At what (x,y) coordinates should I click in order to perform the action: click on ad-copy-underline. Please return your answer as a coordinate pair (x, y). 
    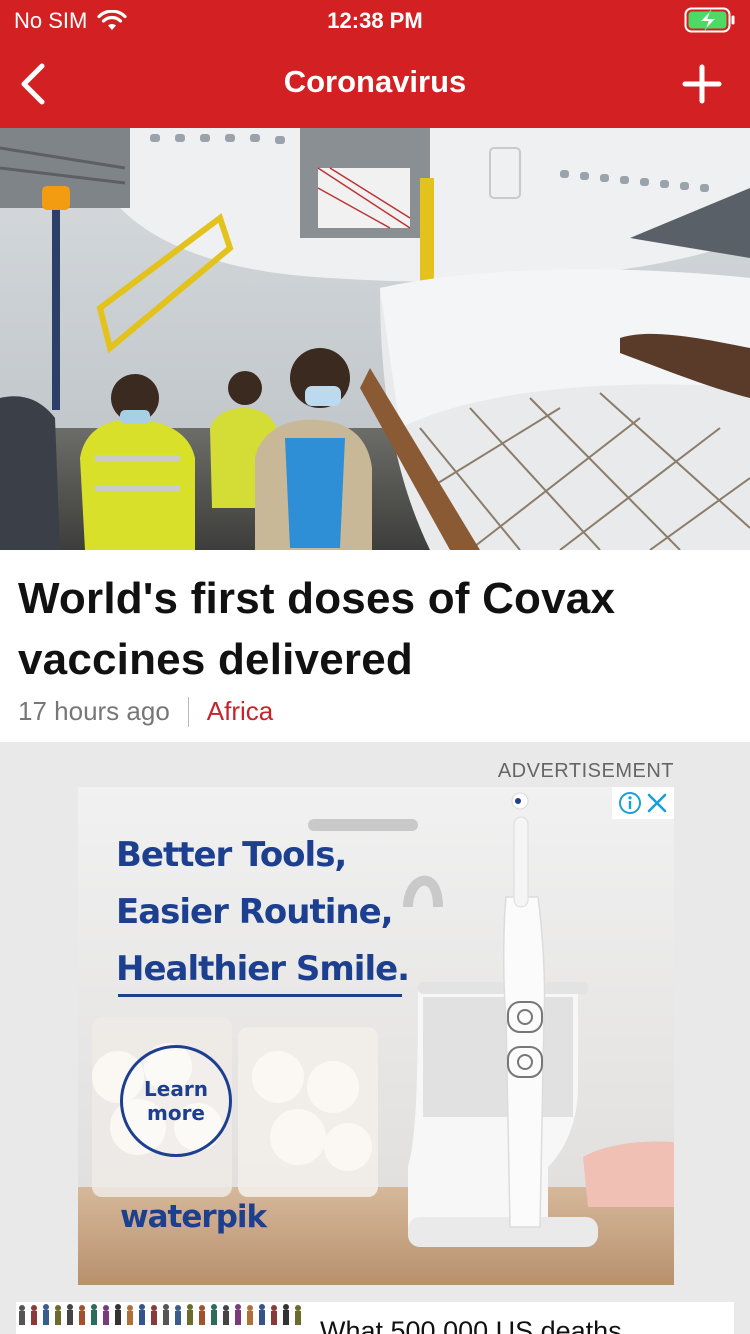
    Looking at the image, I should click on (260, 995).